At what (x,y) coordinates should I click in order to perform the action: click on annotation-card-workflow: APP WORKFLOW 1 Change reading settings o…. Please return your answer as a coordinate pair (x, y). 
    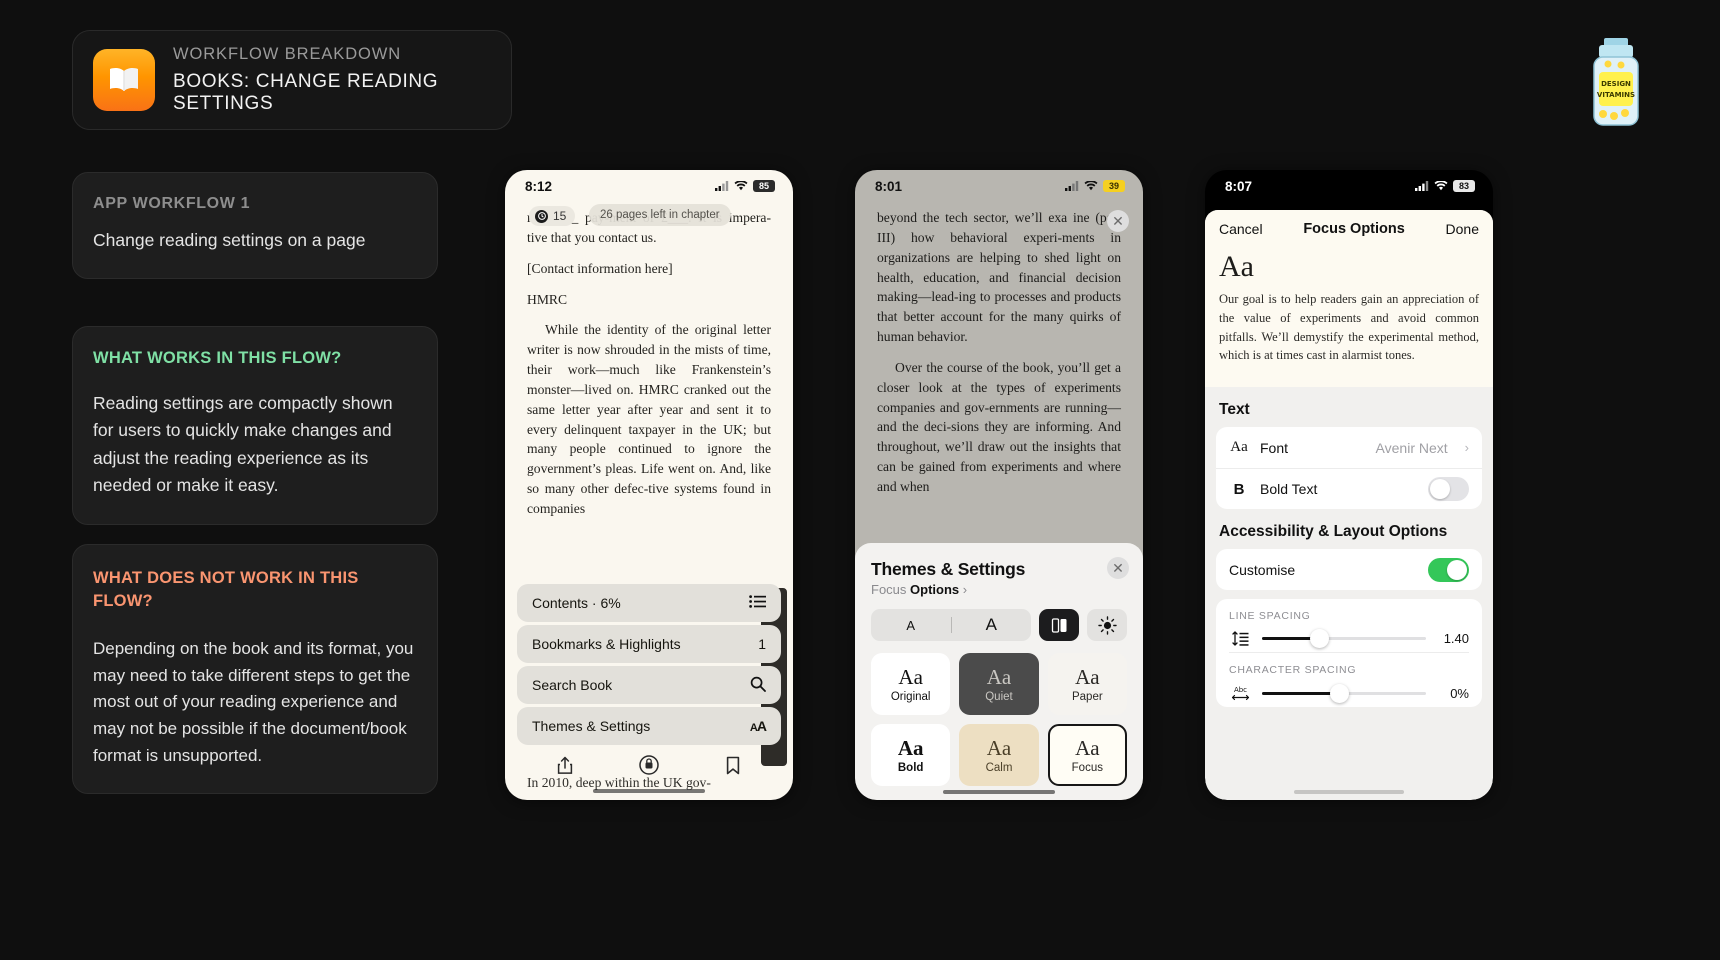
    Looking at the image, I should click on (255, 226).